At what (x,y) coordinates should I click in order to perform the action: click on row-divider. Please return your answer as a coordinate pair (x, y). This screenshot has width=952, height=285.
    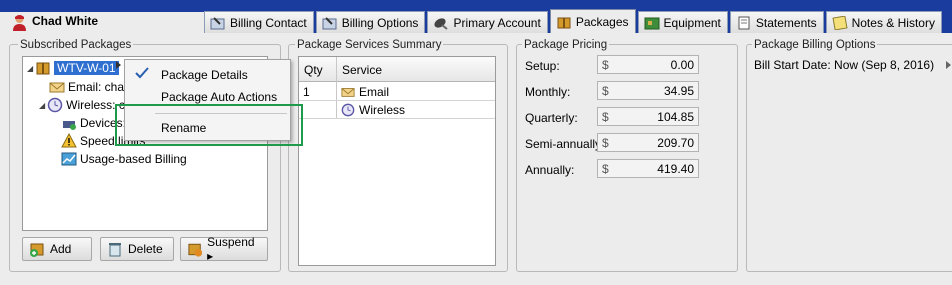
    Looking at the image, I should click on (397, 118).